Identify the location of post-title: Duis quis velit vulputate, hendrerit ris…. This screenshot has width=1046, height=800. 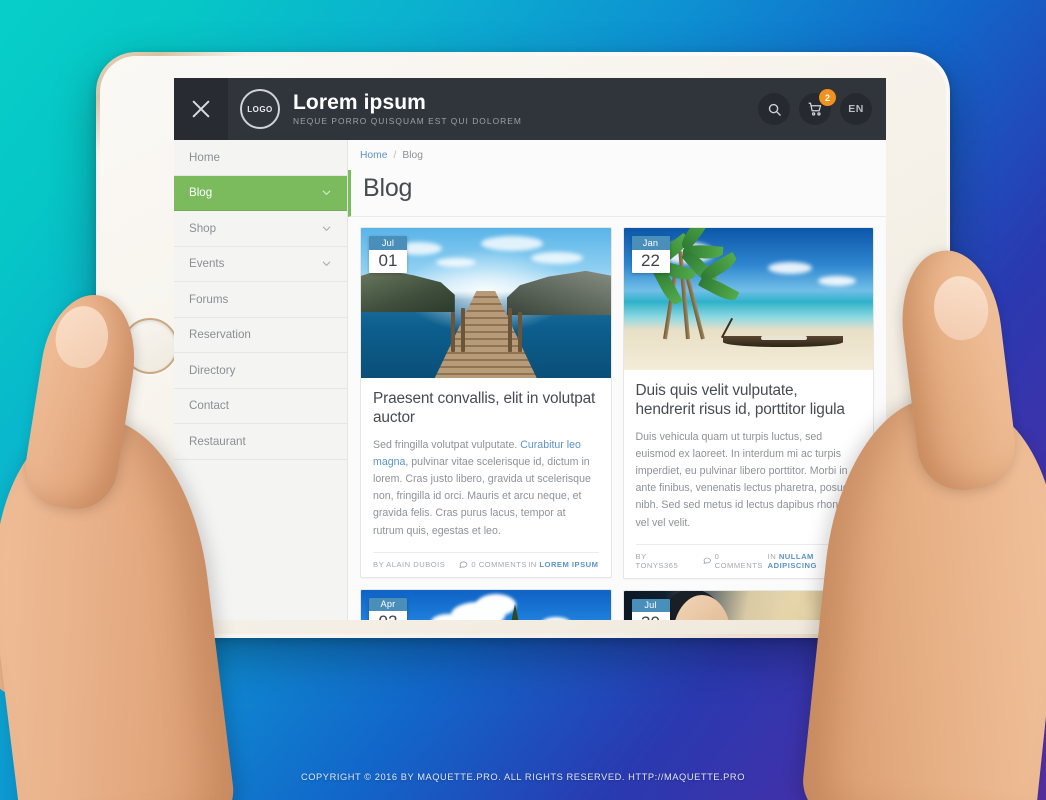
(749, 400).